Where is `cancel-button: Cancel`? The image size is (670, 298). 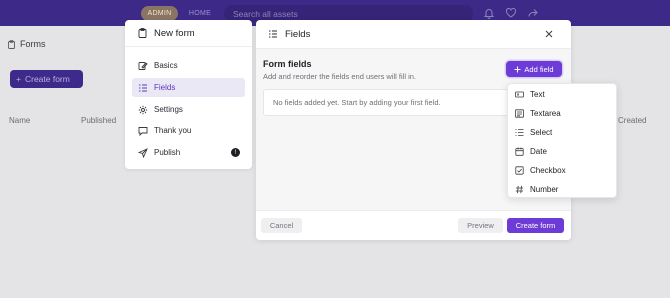 cancel-button: Cancel is located at coordinates (281, 225).